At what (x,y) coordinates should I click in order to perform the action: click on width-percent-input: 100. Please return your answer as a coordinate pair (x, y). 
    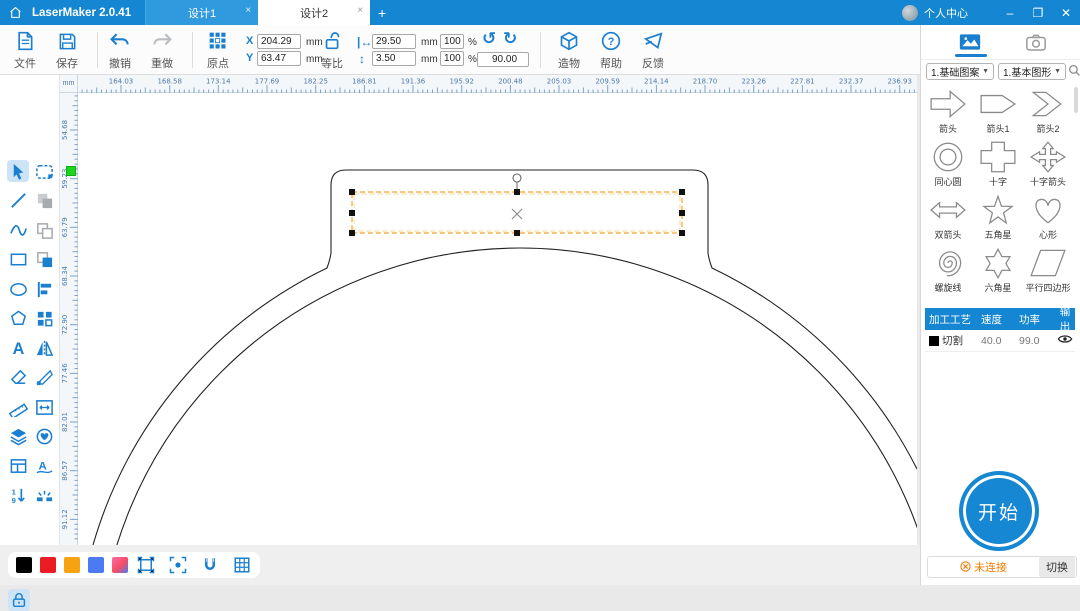
    Looking at the image, I should click on (452, 41).